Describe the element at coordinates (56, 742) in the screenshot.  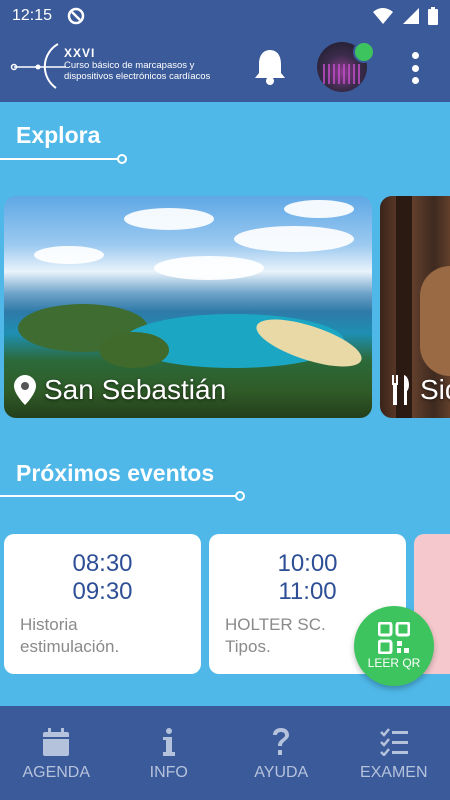
I see `calendar-icon` at that location.